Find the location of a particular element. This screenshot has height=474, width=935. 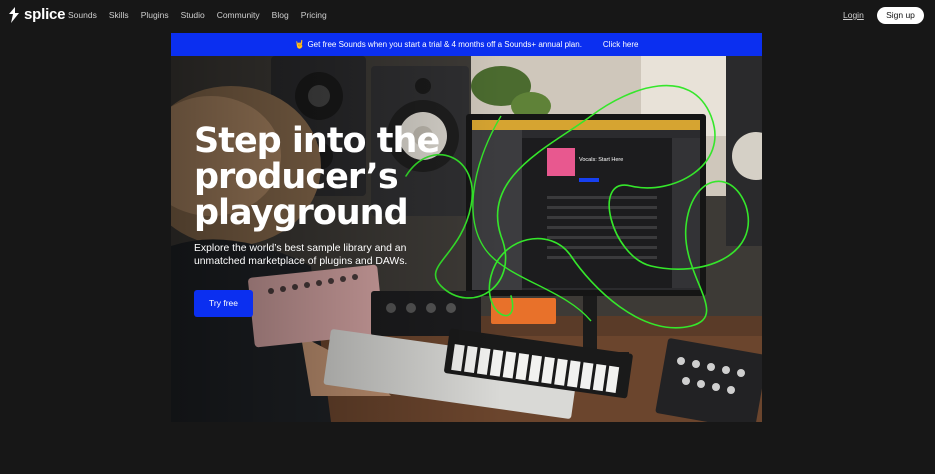

nav-link-pricing: Pricing is located at coordinates (314, 15).